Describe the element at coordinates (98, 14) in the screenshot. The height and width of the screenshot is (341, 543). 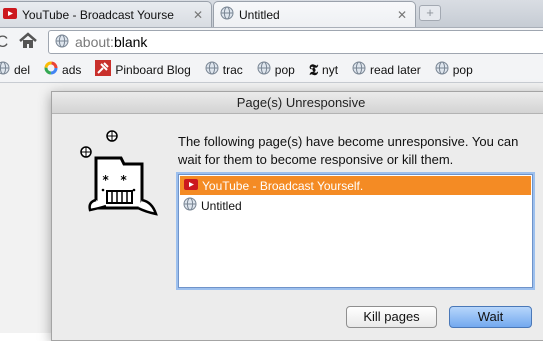
I see `tab-title: YouTube - Broadcast Yourse` at that location.